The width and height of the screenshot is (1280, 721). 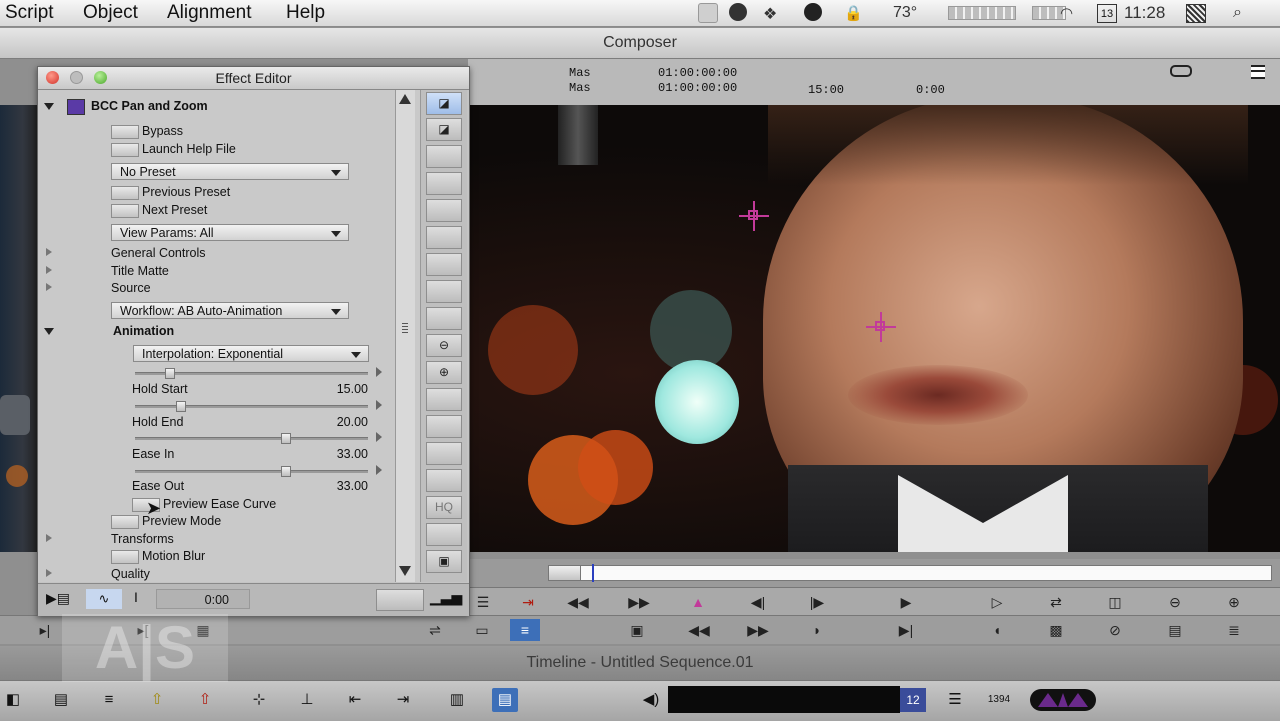 I want to click on rewind-icon: ◀◀, so click(x=578, y=602).